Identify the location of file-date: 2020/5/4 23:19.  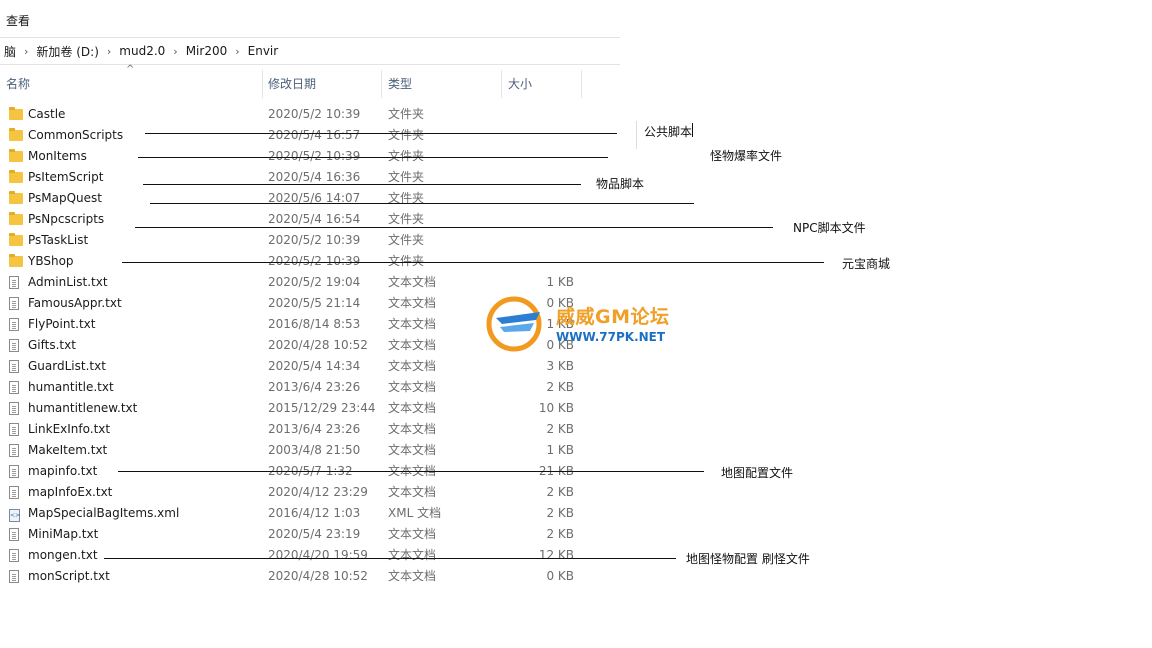
(314, 534).